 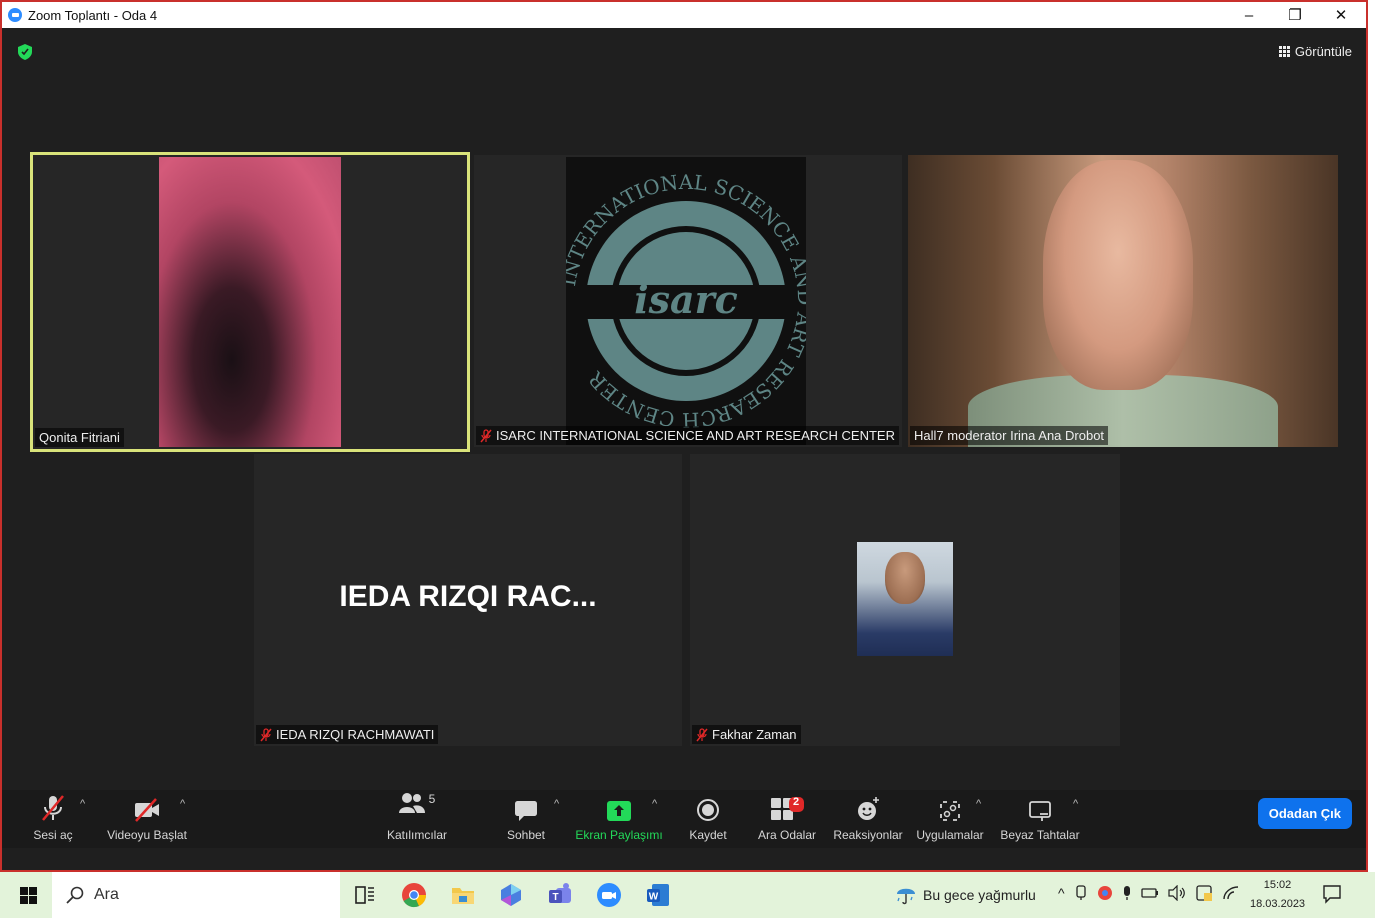 What do you see at coordinates (979, 895) in the screenshot?
I see `weather-text: Bu gece yağmurlu` at bounding box center [979, 895].